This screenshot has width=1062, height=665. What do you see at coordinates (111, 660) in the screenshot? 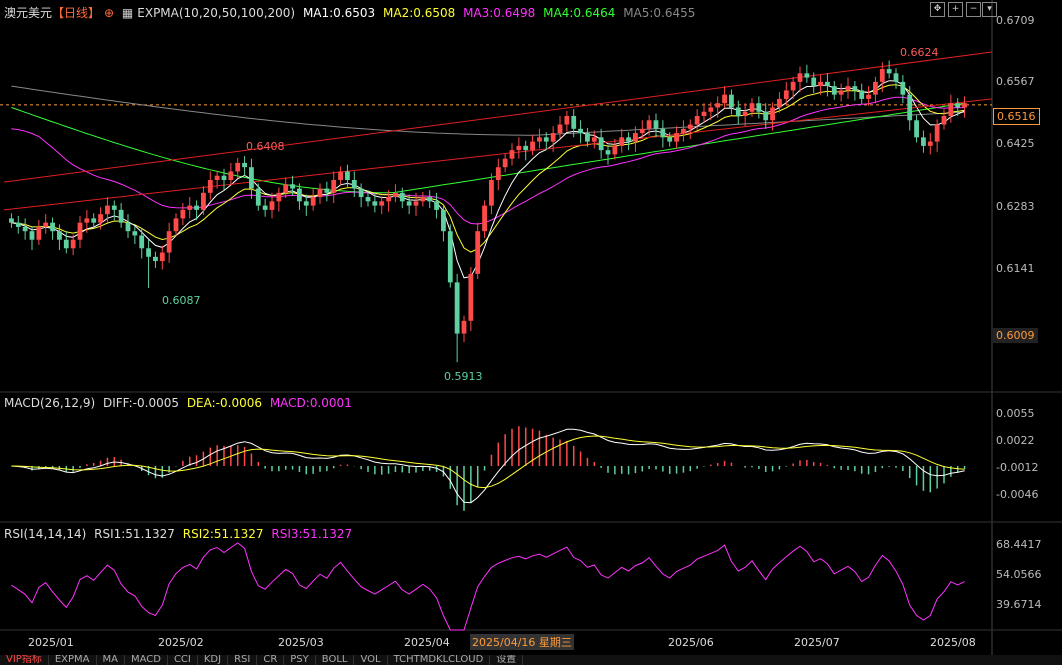
I see `tab-ma: MA` at bounding box center [111, 660].